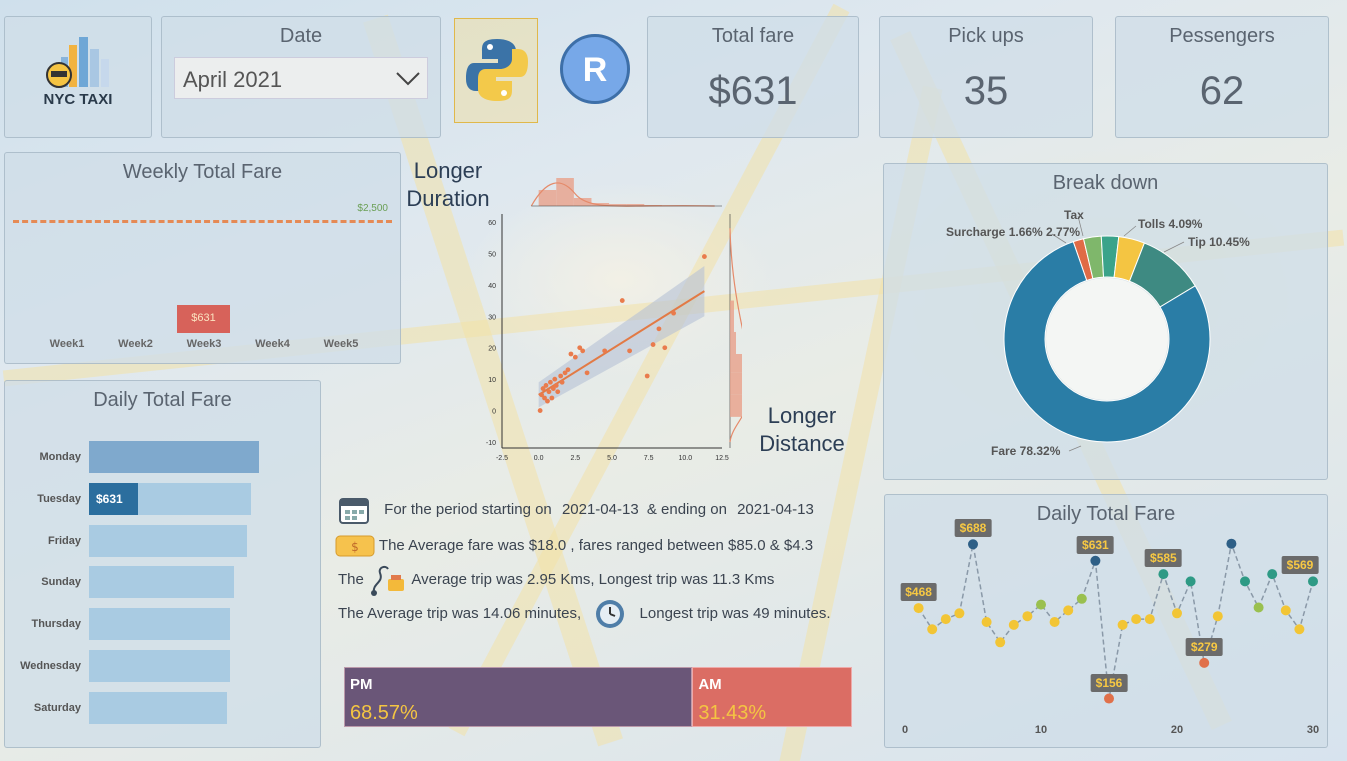 The height and width of the screenshot is (761, 1347). Describe the element at coordinates (575, 457) in the screenshot. I see `x-tick-label: 2.5` at that location.